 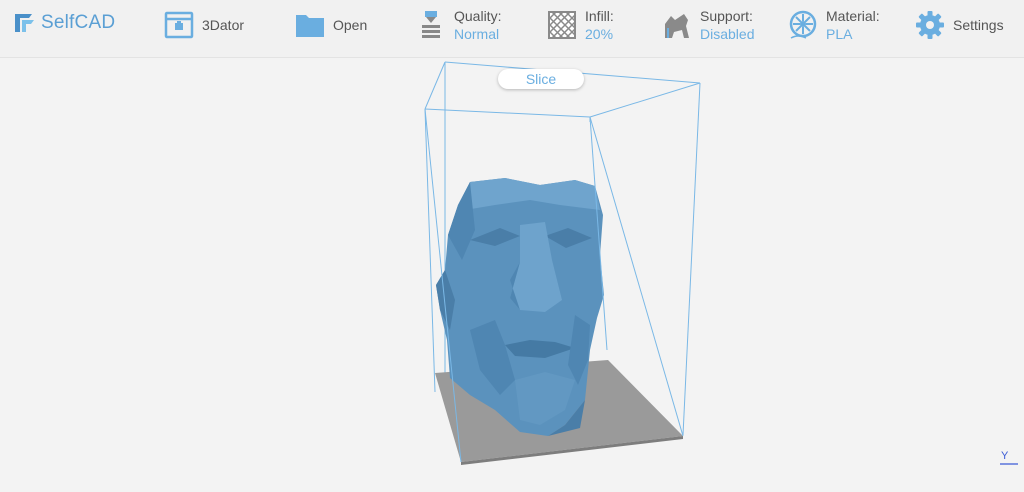 I want to click on printer-button: 3Dator, so click(x=204, y=25).